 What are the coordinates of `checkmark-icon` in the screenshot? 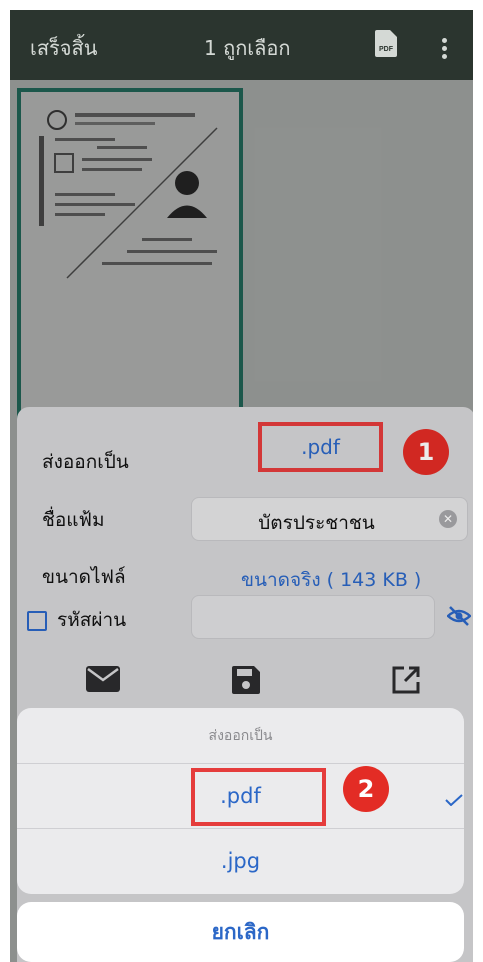 It's located at (454, 800).